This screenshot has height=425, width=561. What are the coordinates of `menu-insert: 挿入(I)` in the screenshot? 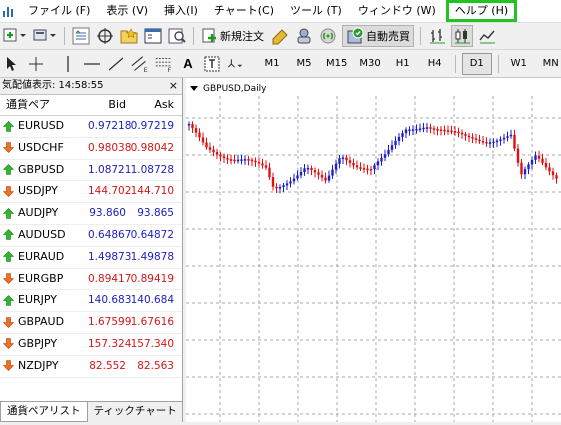 It's located at (181, 11).